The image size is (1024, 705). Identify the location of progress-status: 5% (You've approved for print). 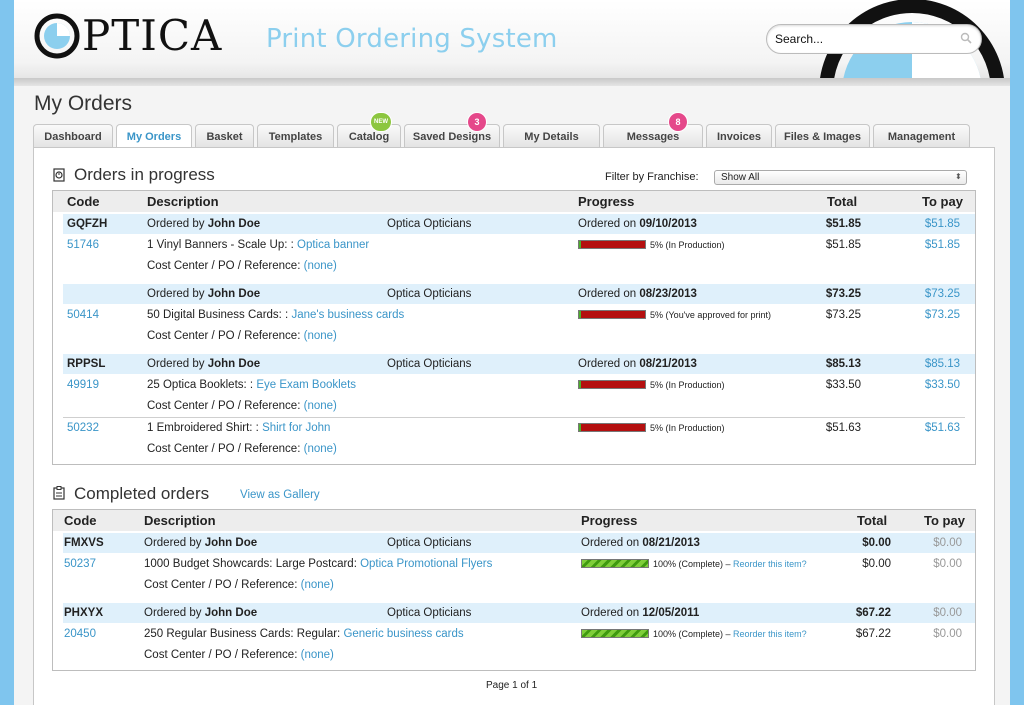
(710, 315).